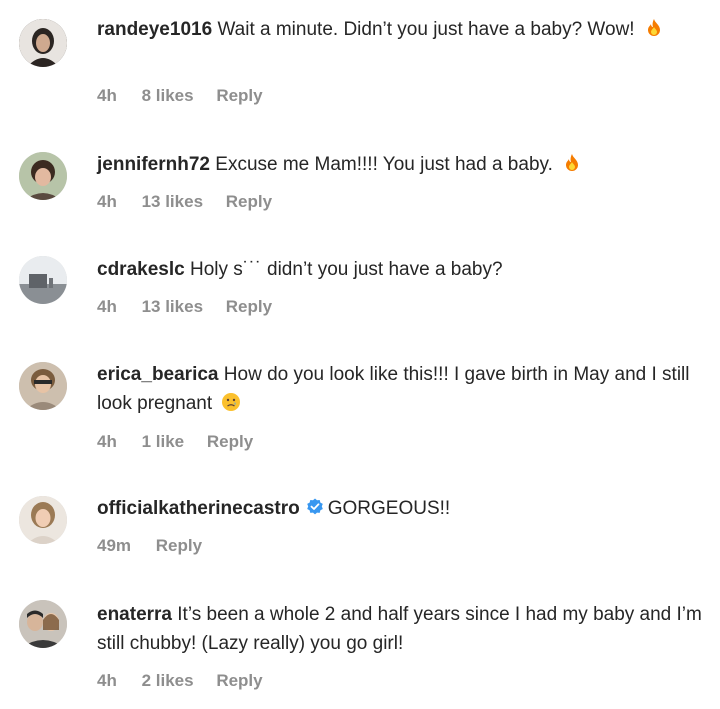 The width and height of the screenshot is (720, 709). I want to click on comment-likes: 8 likes, so click(168, 95).